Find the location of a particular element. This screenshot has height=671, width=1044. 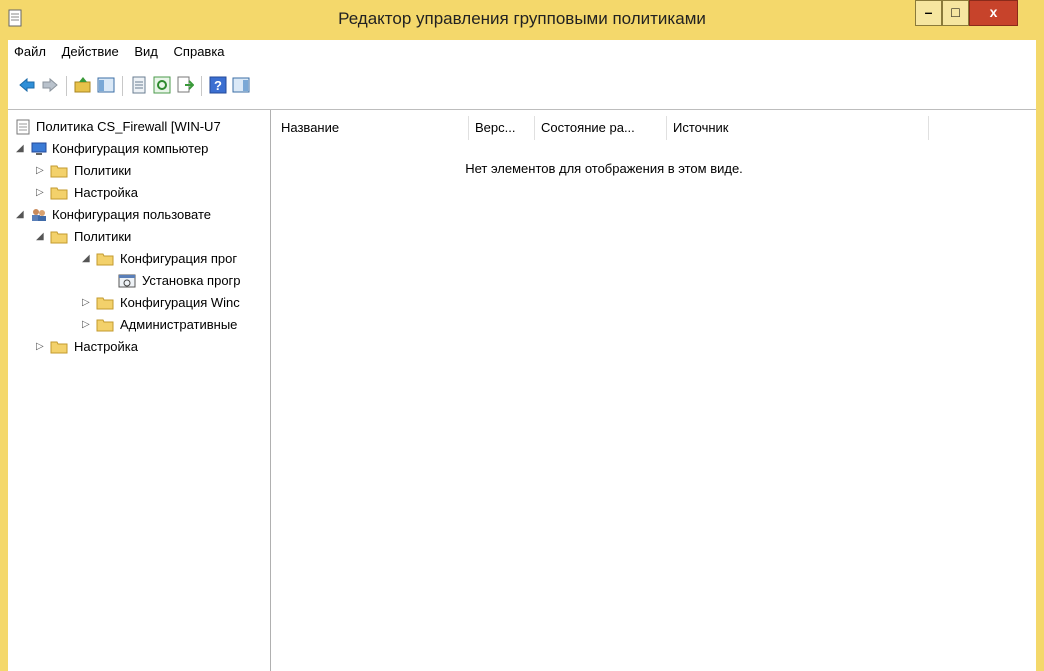

tree-label: Конфигурация Winc is located at coordinates (180, 302).